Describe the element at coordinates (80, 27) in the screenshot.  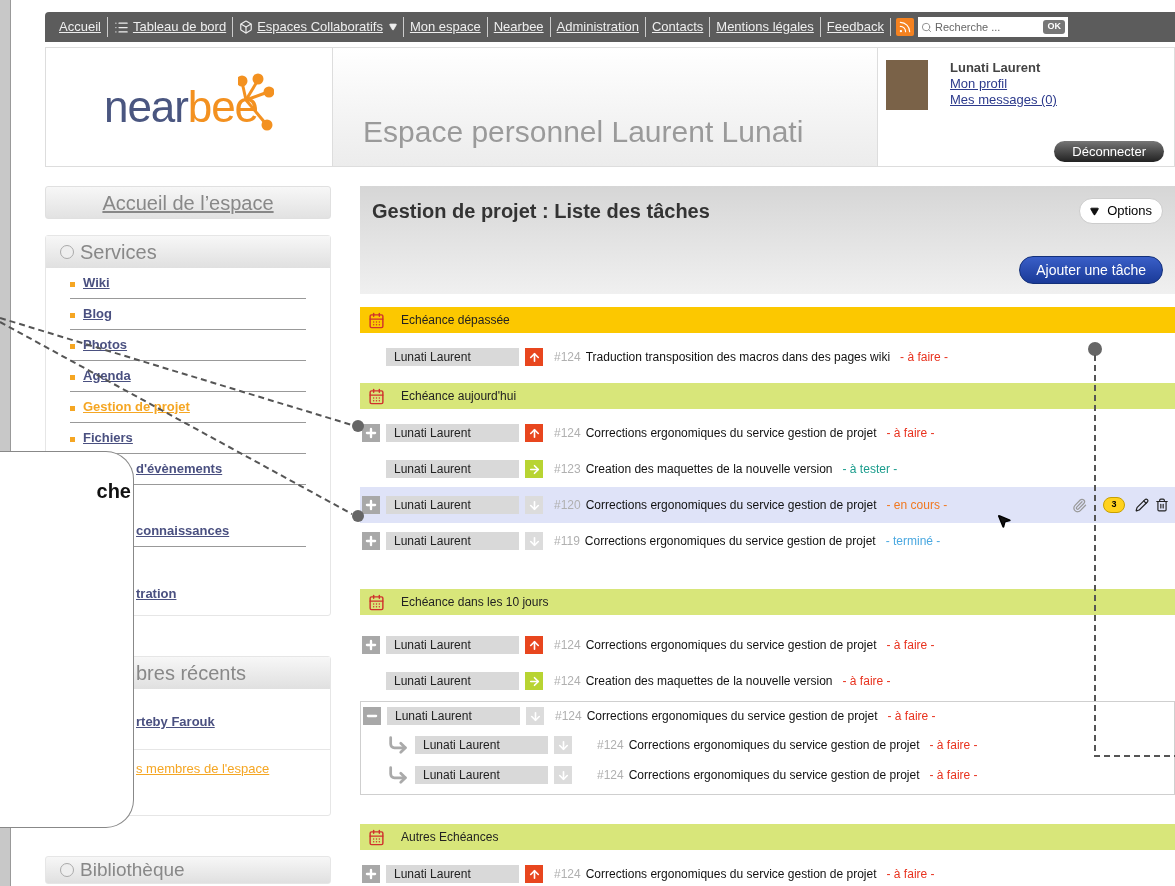
I see `nav-link: Accueil` at that location.